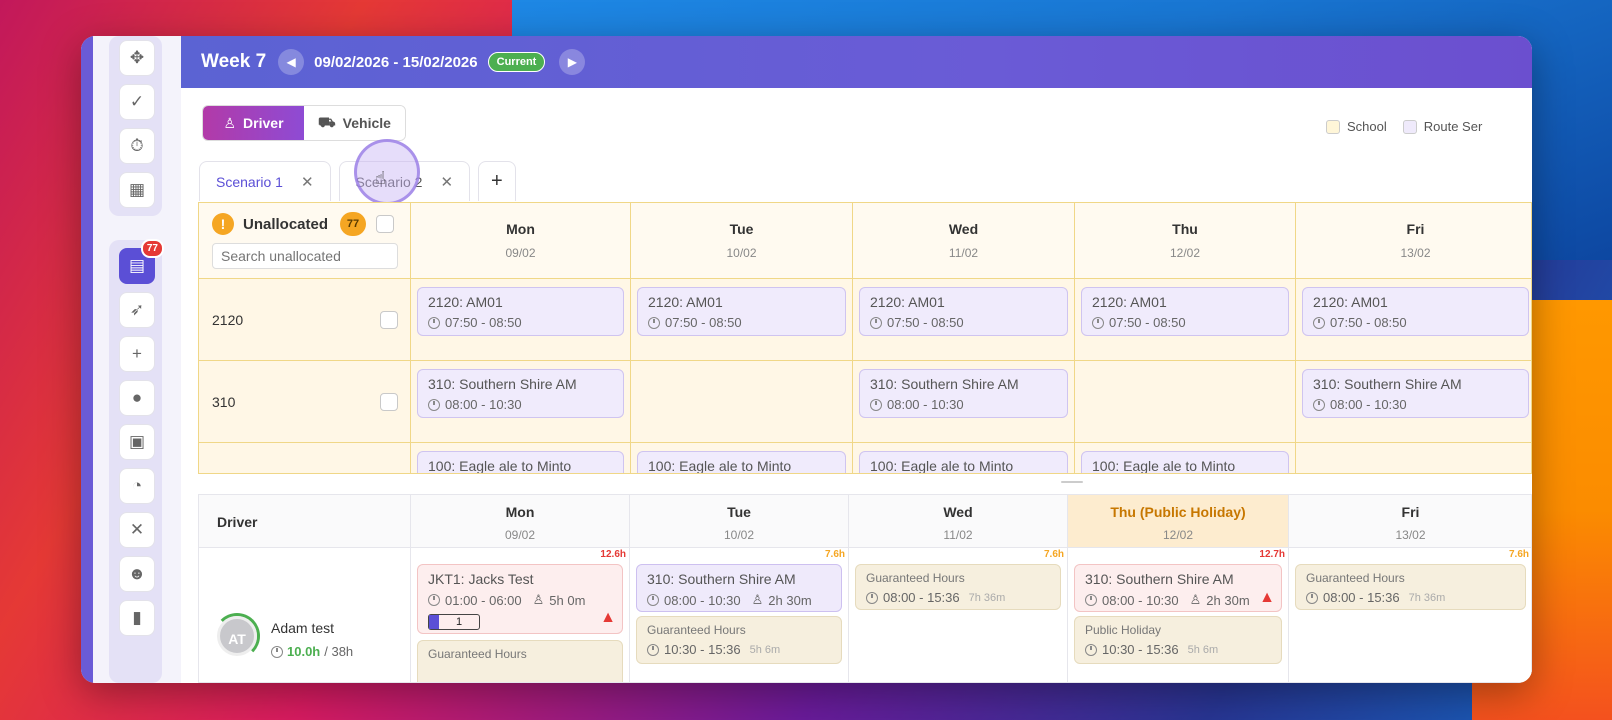 This screenshot has width=1612, height=720. Describe the element at coordinates (291, 62) in the screenshot. I see `chevron-left-icon: ◀` at that location.